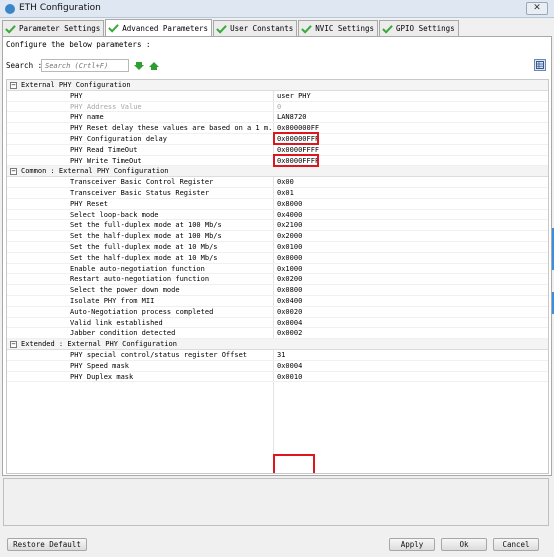 The height and width of the screenshot is (557, 554). I want to click on param-row: Transceiver Basic Status Register 0x01, so click(277, 193).